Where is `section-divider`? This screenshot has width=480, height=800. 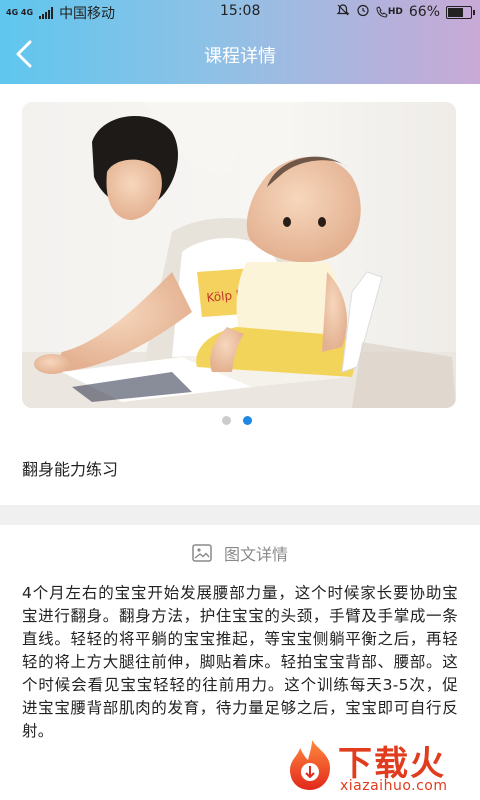
section-divider is located at coordinates (240, 515).